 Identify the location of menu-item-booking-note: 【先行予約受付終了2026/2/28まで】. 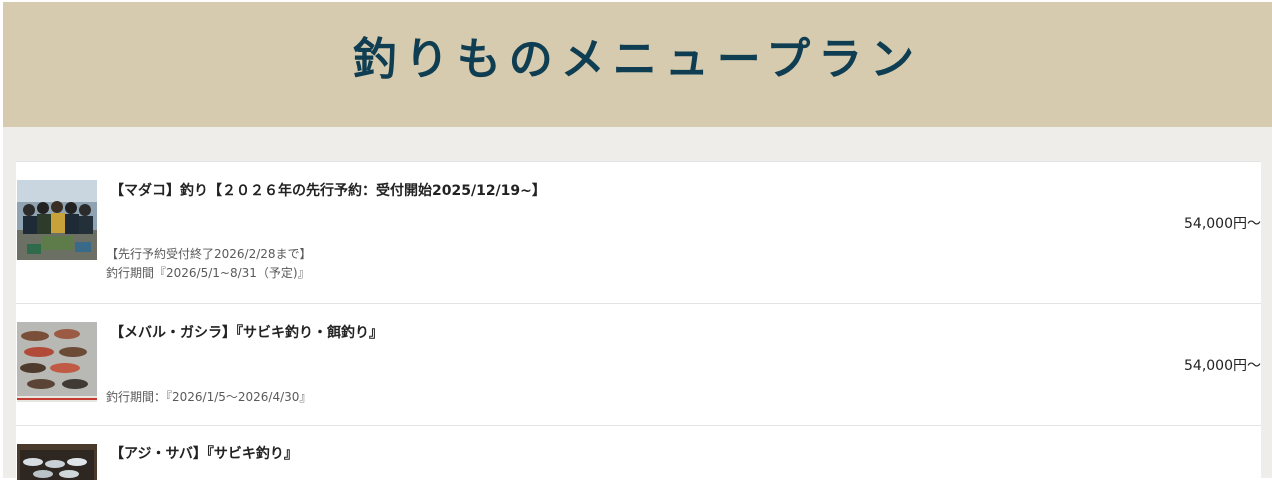
(209, 254).